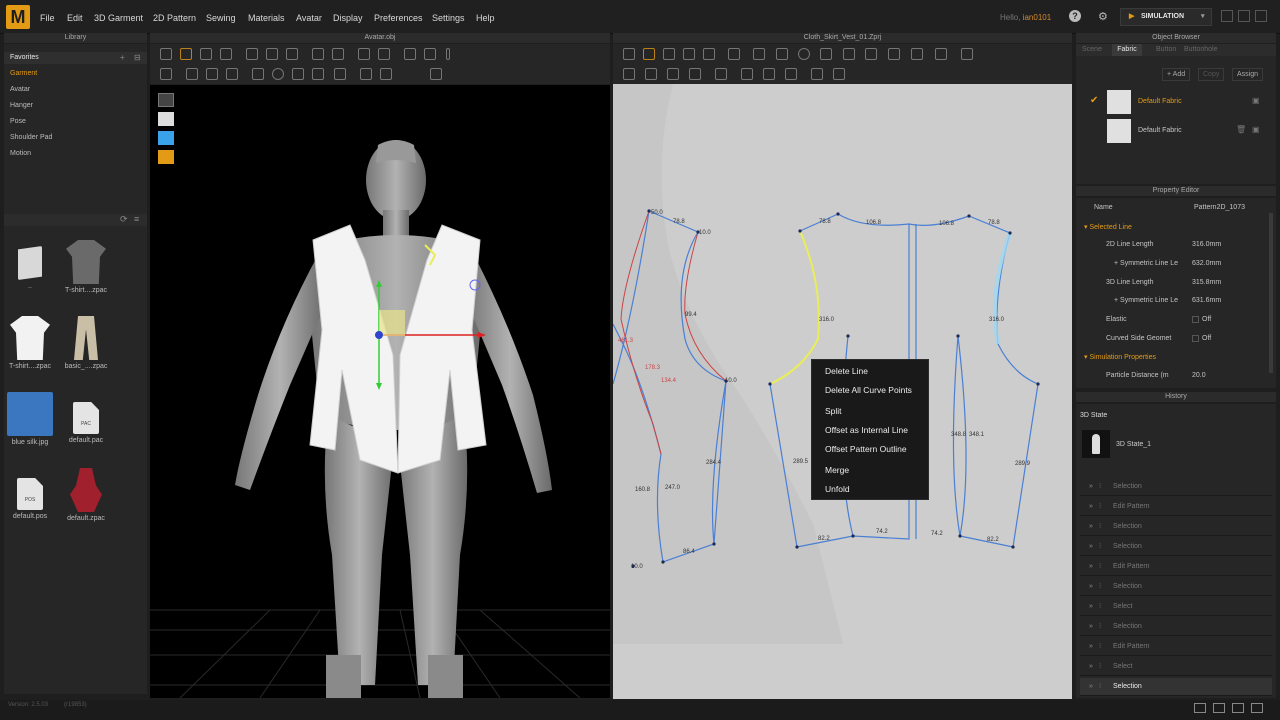 The width and height of the screenshot is (1280, 720). Describe the element at coordinates (30, 419) in the screenshot. I see `library-file-blue-silk: blue silk.jpg` at that location.